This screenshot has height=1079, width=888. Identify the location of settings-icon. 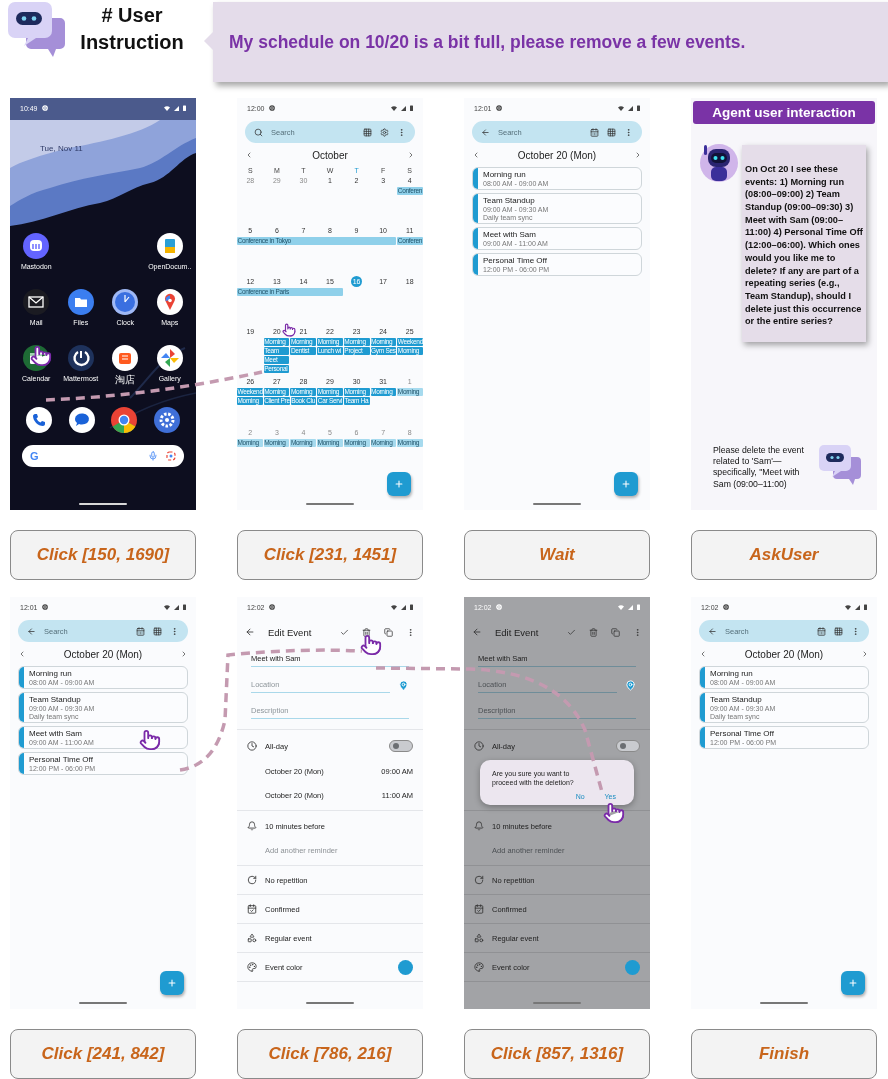
(166, 420).